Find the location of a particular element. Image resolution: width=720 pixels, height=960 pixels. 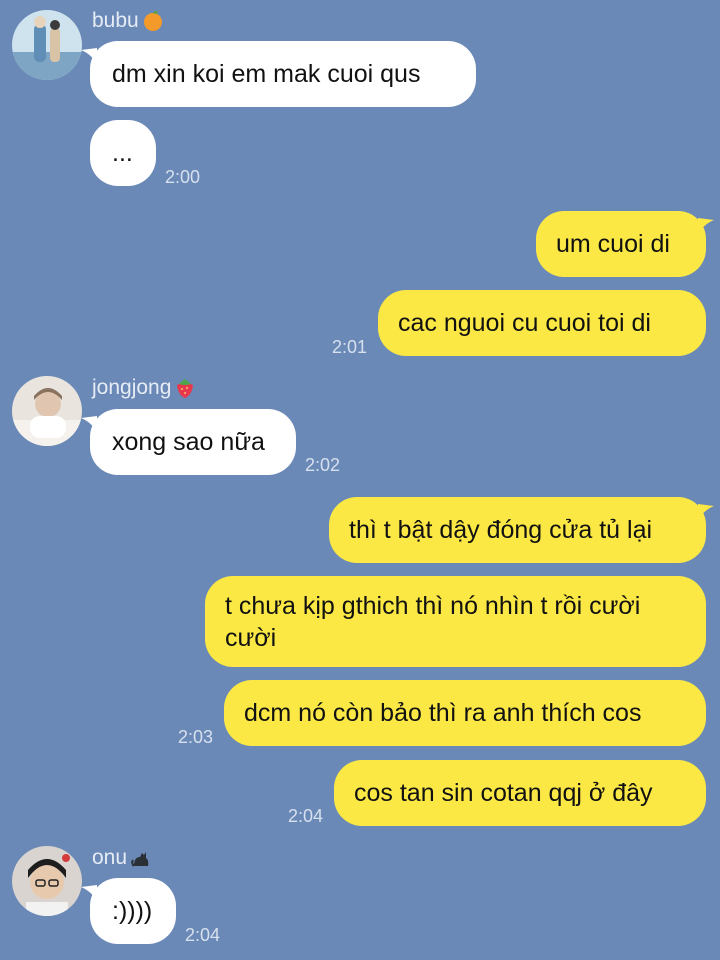

message-text: cos tan sin cotan qqj ở đây is located at coordinates (503, 793).